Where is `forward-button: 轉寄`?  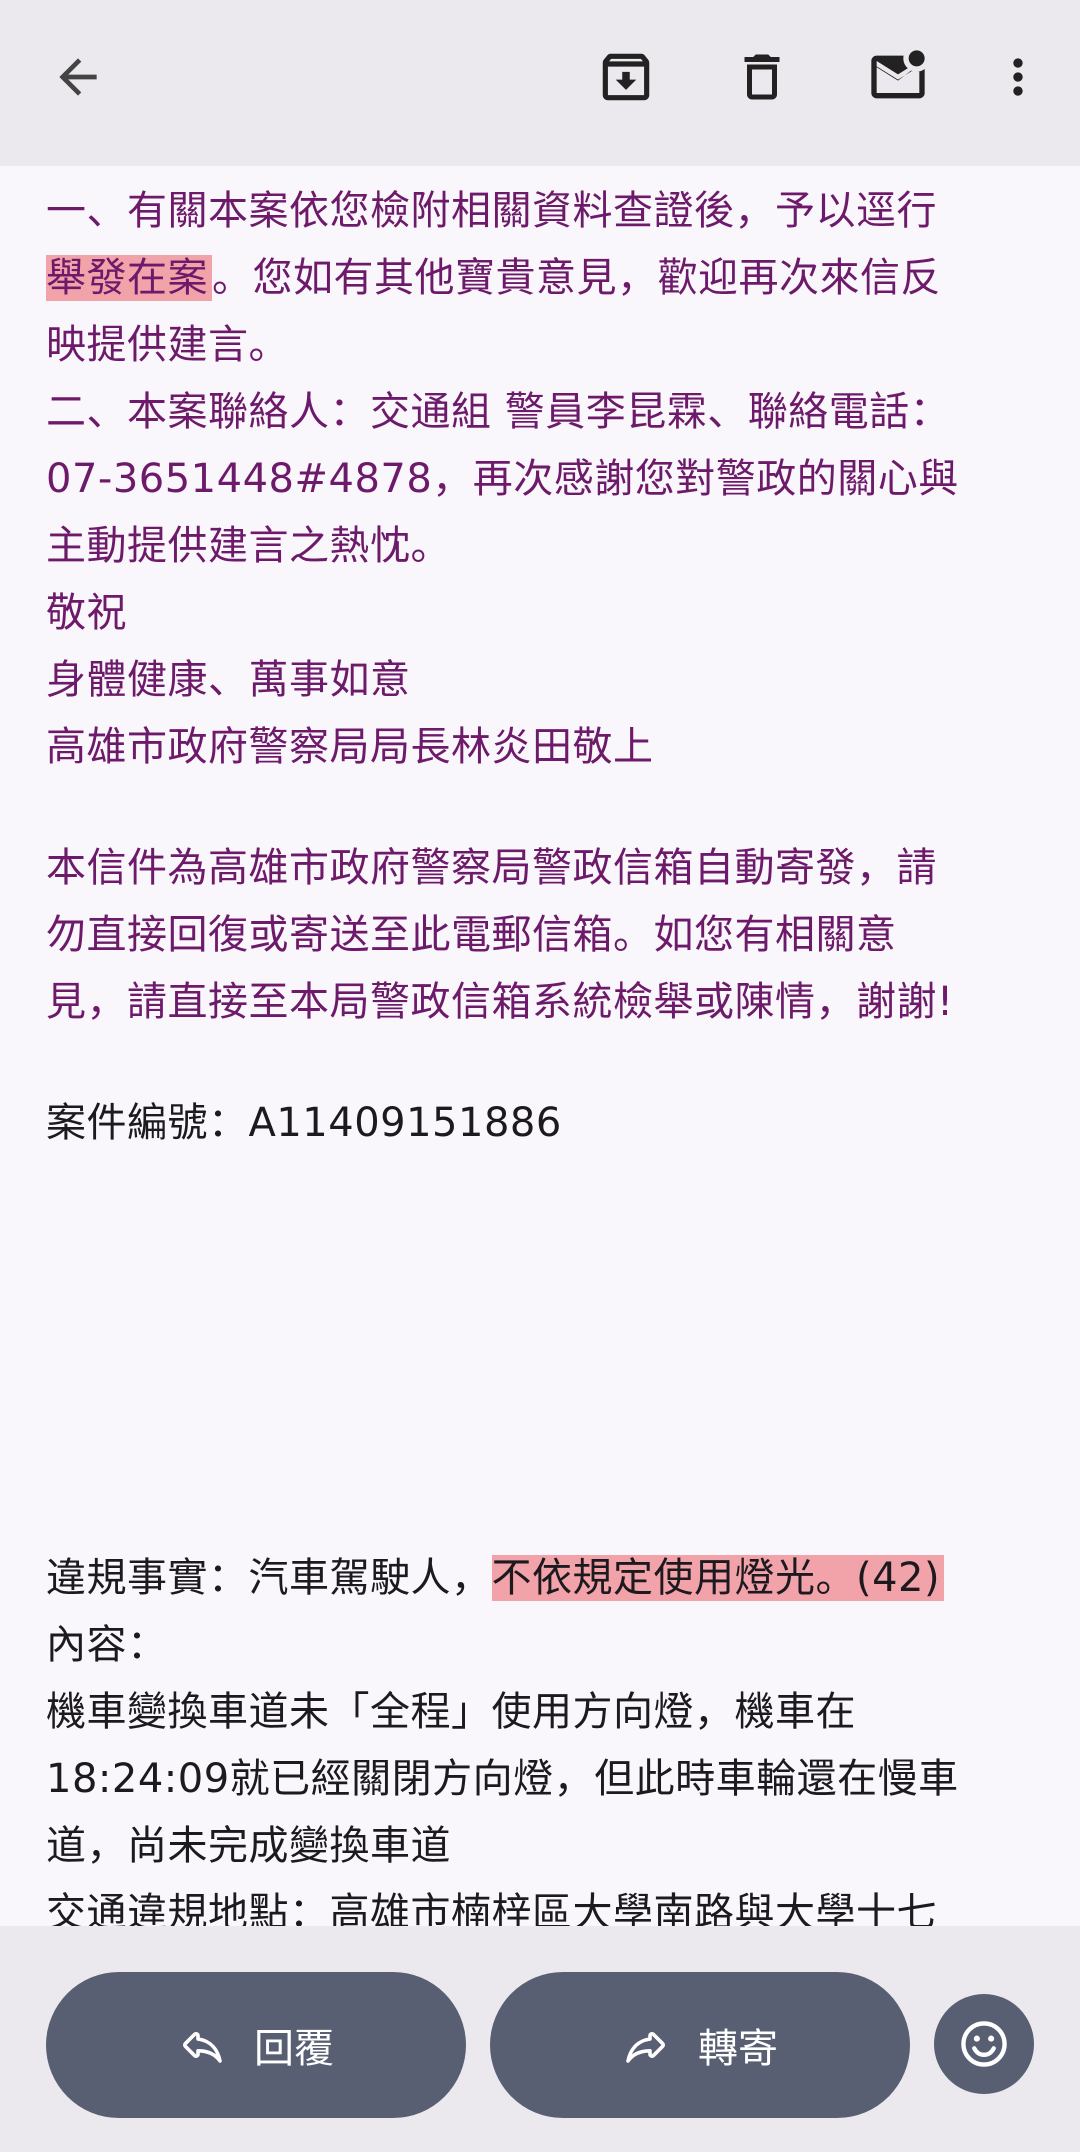
forward-button: 轉寄 is located at coordinates (700, 2045).